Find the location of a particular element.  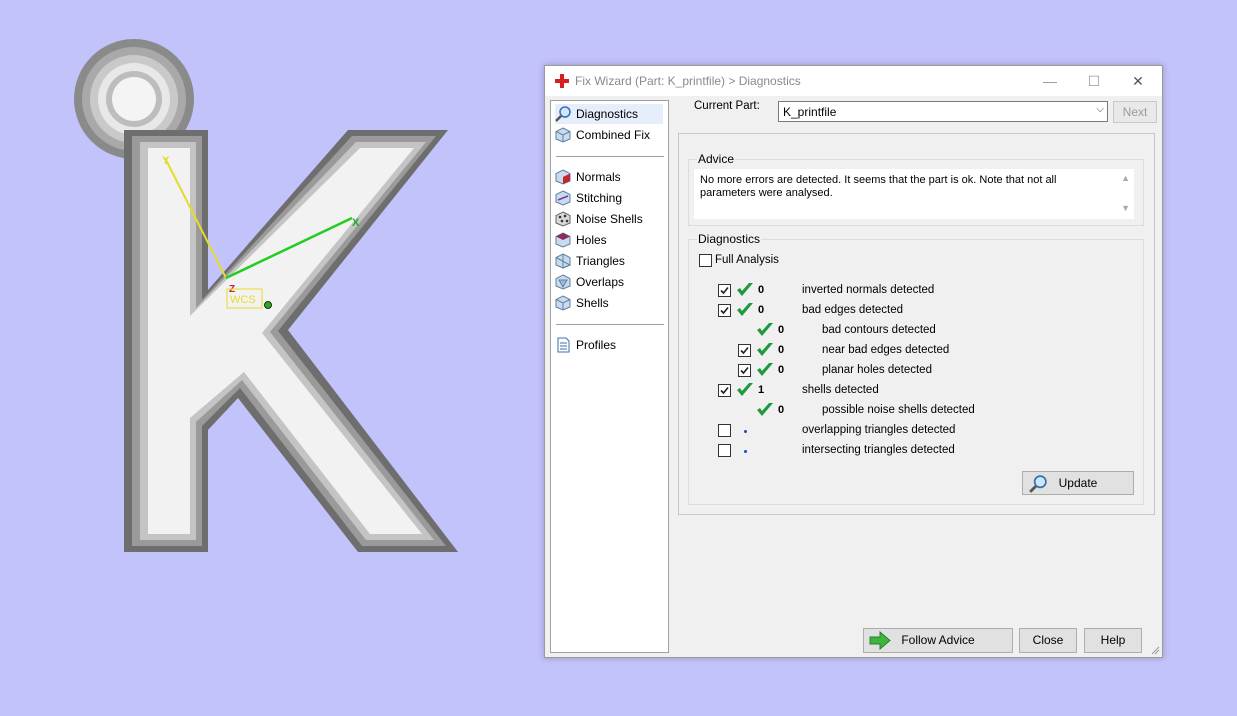

diagnostic-label: bad contours detected is located at coordinates (879, 330).